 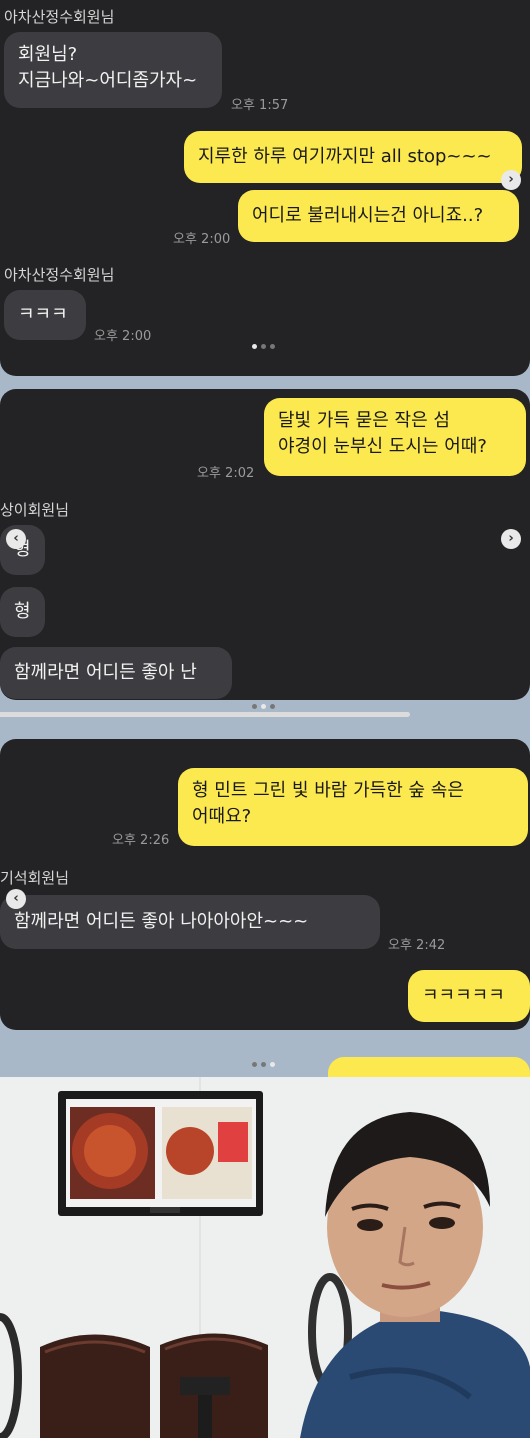 I want to click on message-time: 오후 2:42, so click(x=417, y=945).